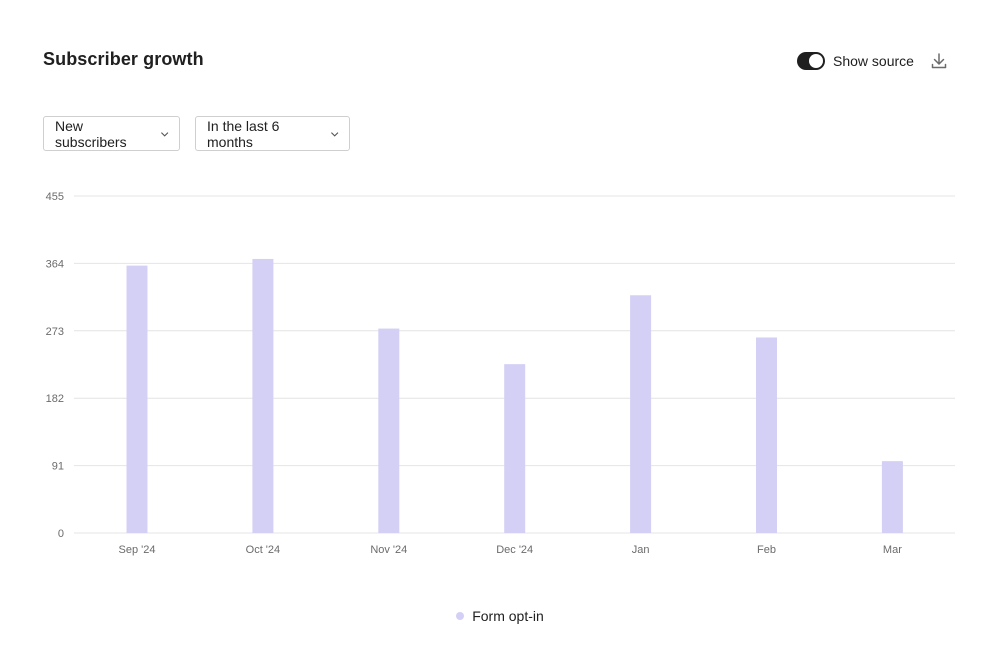  I want to click on y-tick-label: 364, so click(55, 264).